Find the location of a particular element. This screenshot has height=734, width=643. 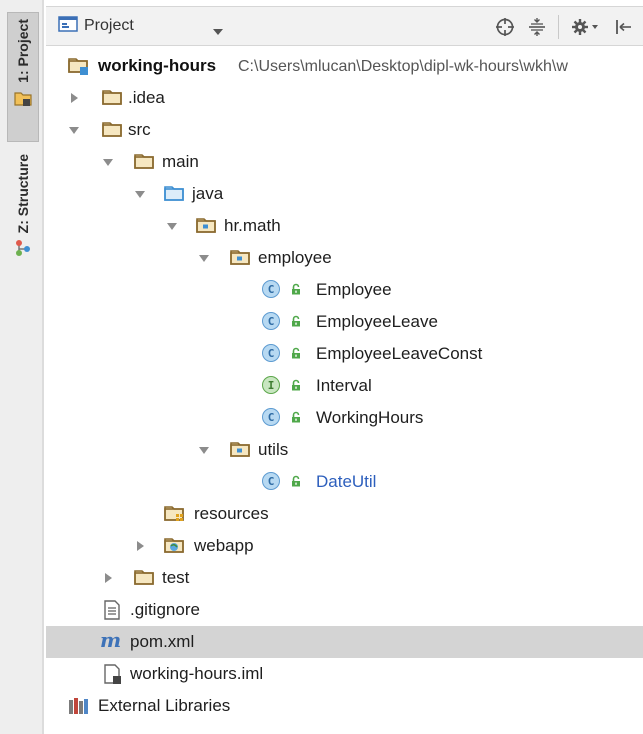

tree-node-class-employee-label: Employee is located at coordinates (354, 289).